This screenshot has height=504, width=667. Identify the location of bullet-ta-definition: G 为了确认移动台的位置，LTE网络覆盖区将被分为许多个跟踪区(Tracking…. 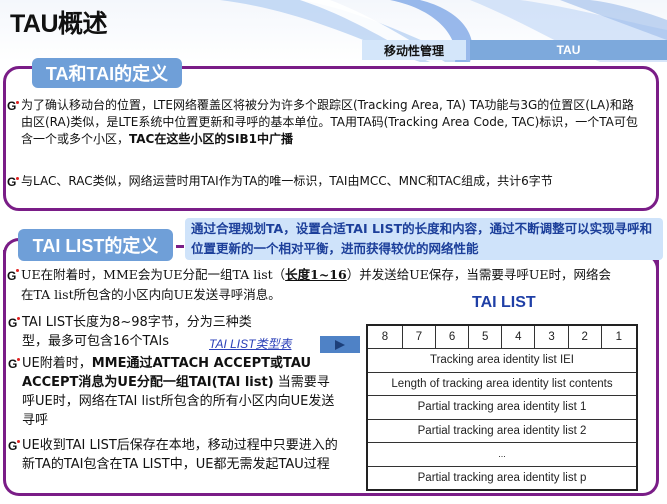
(324, 122).